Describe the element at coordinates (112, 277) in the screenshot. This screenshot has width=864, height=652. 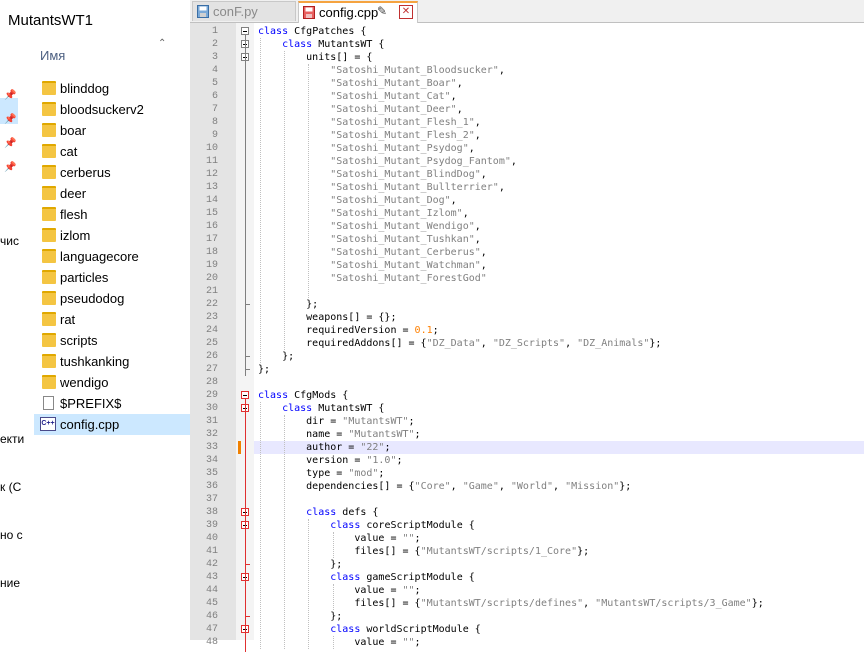
I see `file-list-item: particles` at that location.